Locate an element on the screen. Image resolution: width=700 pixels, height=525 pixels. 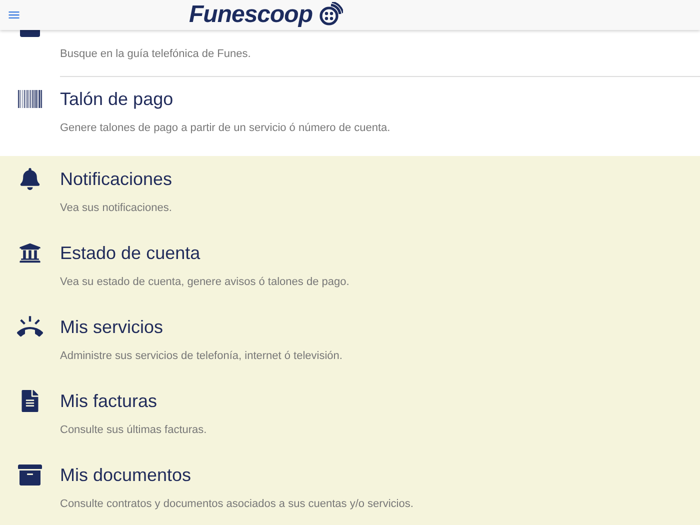
menu-item-description: Administre sus servicios de telefonía, internet ó televisión. is located at coordinates (202, 356).